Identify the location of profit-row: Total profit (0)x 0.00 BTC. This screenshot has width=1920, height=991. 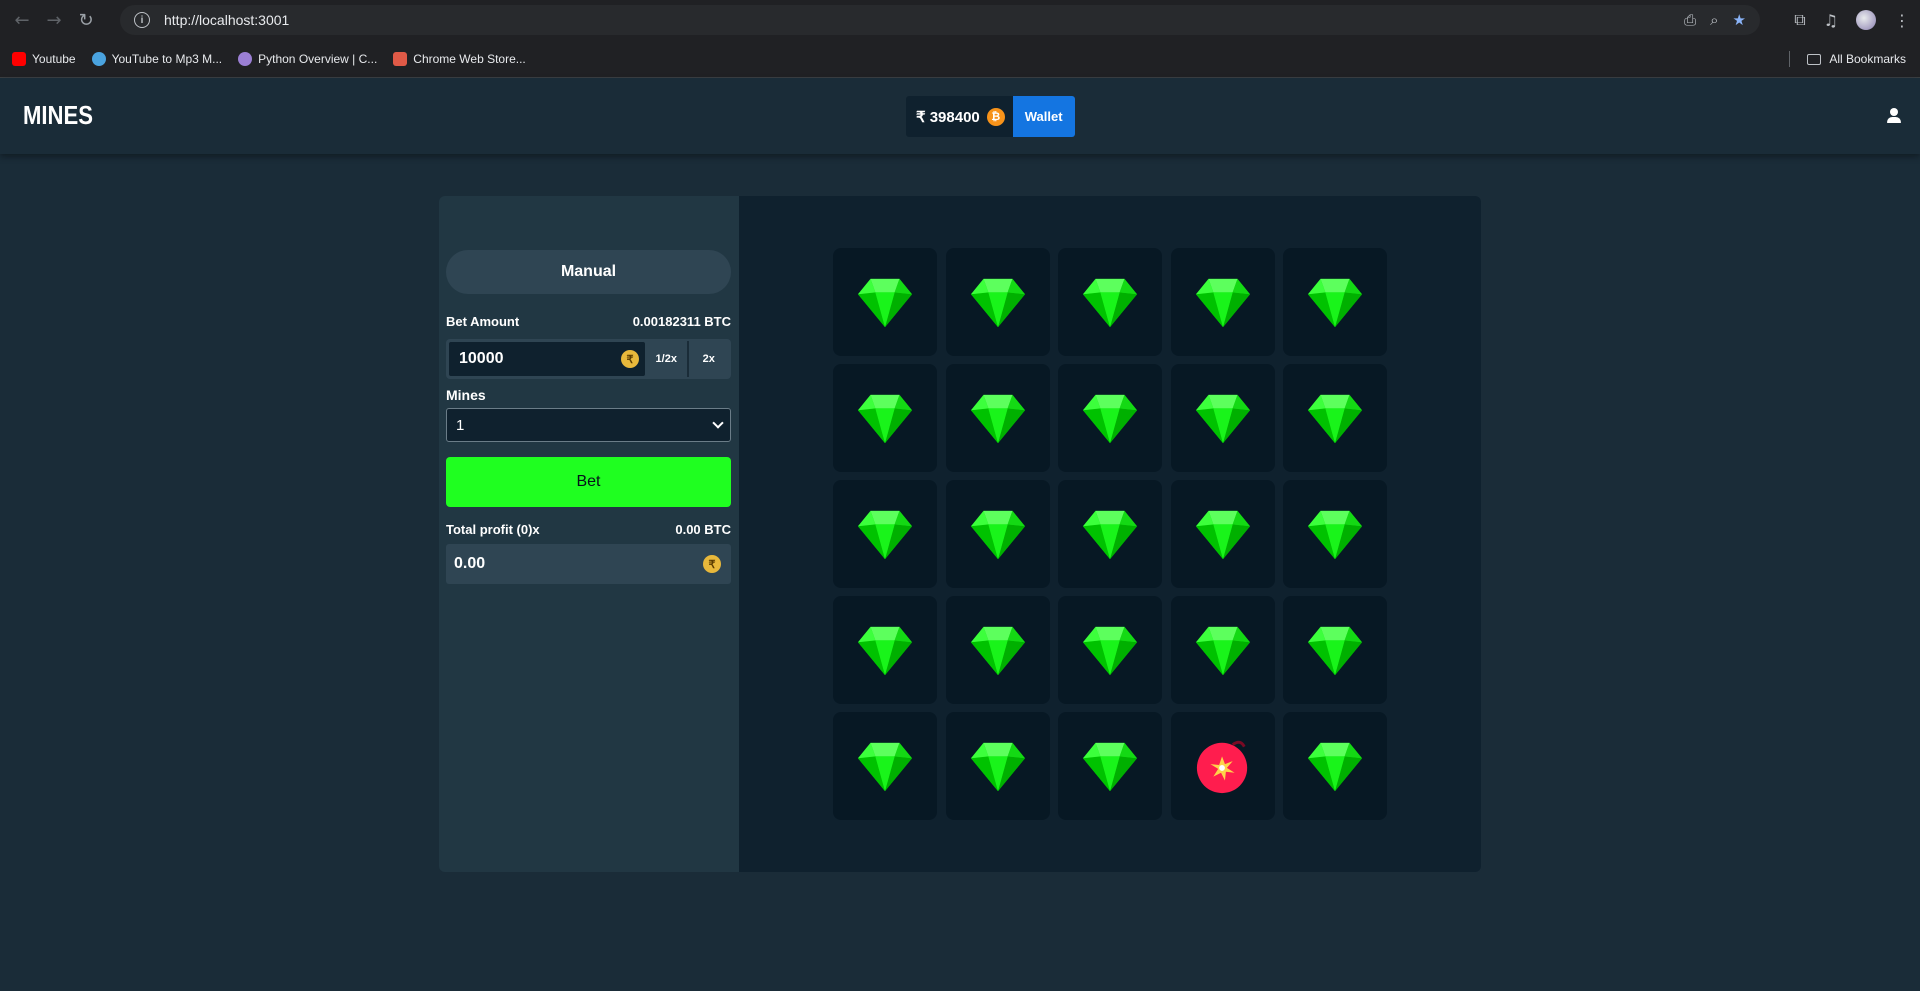
(588, 529).